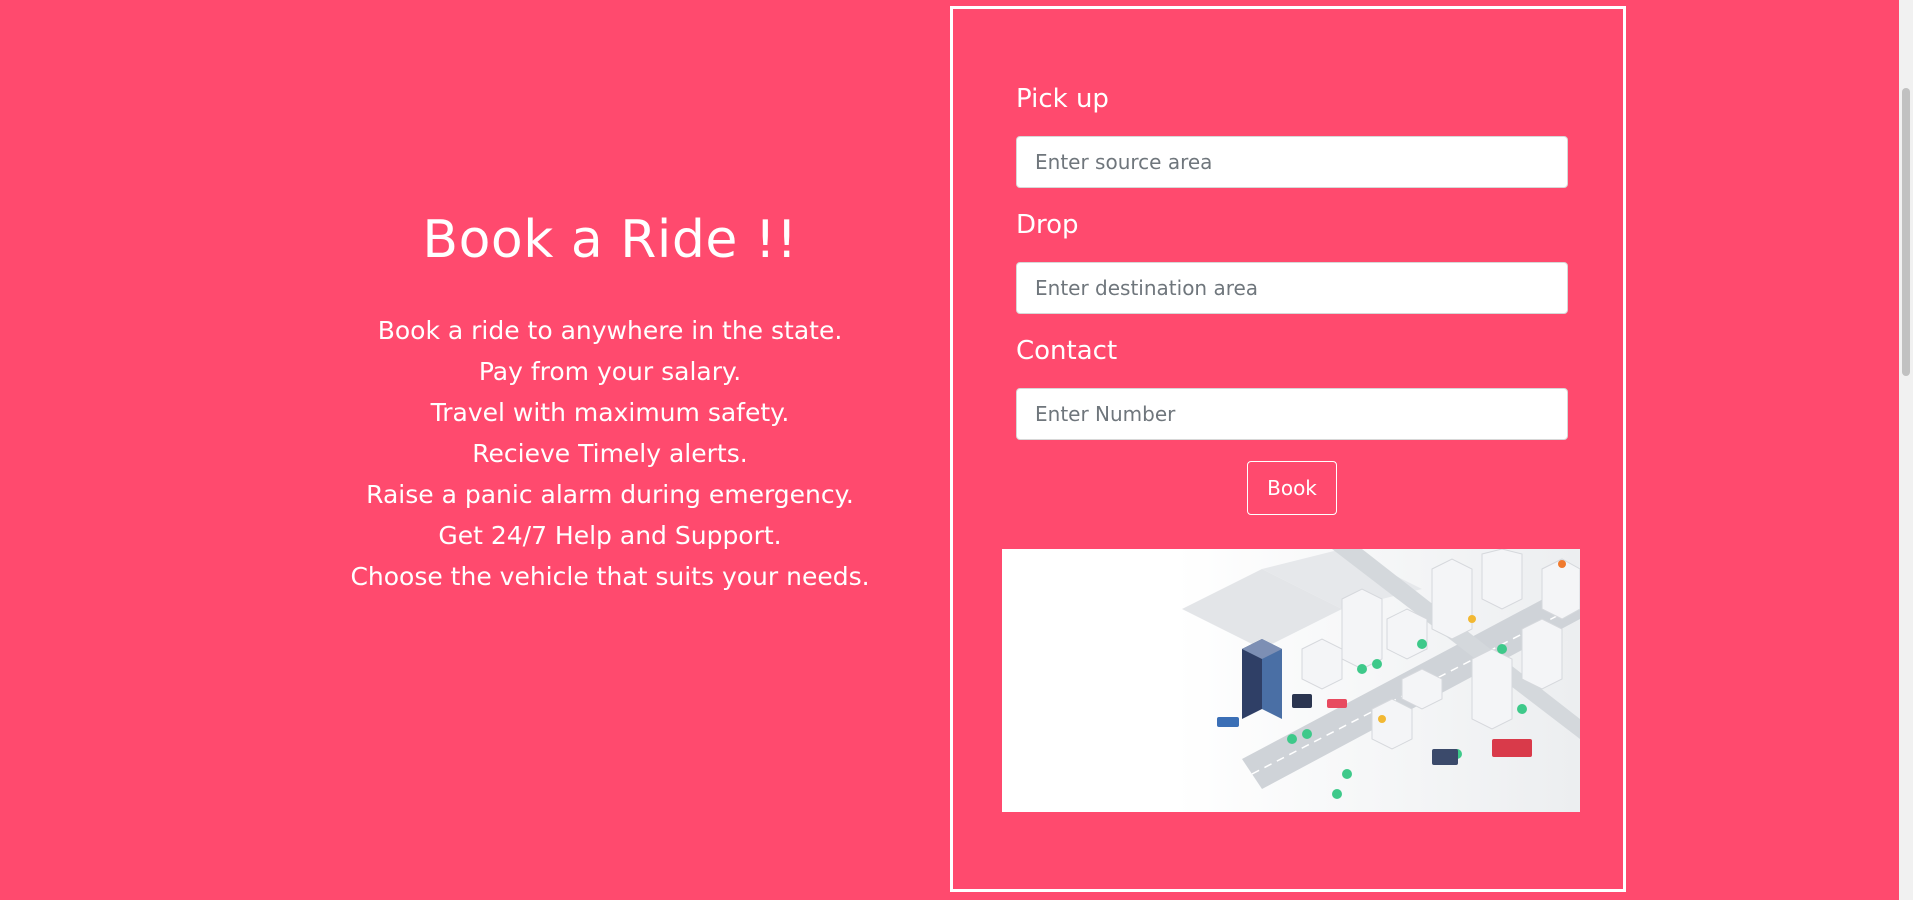 This screenshot has width=1913, height=900. I want to click on pickup-label: Pick up, so click(1062, 99).